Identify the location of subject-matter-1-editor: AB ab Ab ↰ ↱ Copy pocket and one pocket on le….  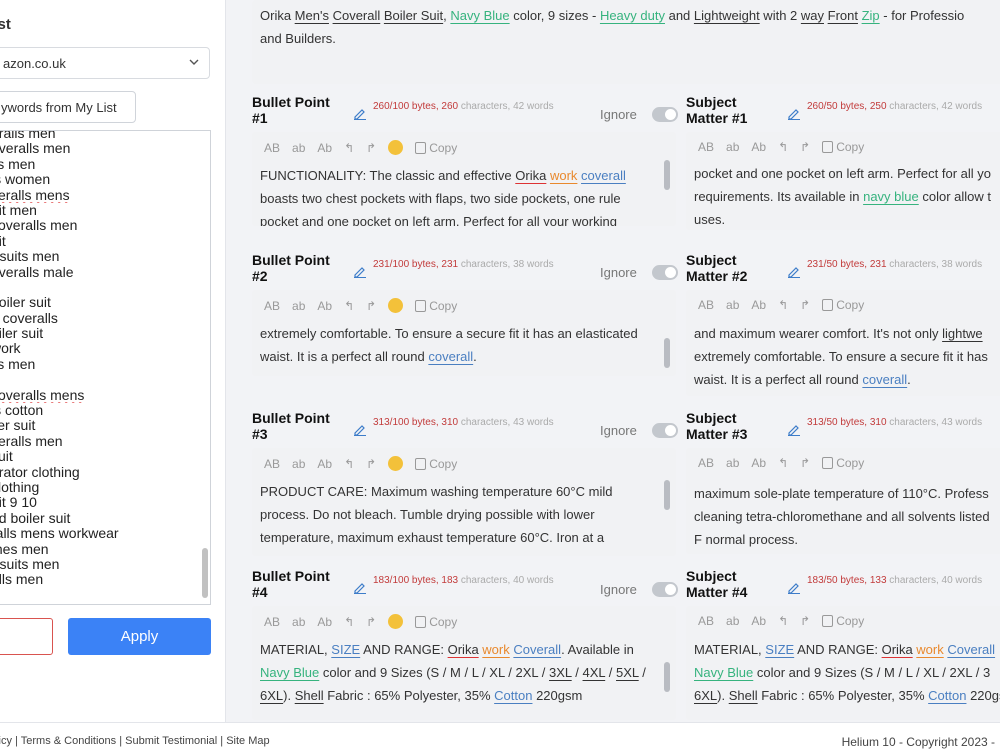
(843, 181).